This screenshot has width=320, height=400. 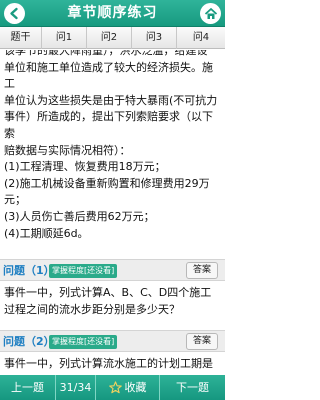 What do you see at coordinates (201, 38) in the screenshot?
I see `tab-question-4: 问4` at bounding box center [201, 38].